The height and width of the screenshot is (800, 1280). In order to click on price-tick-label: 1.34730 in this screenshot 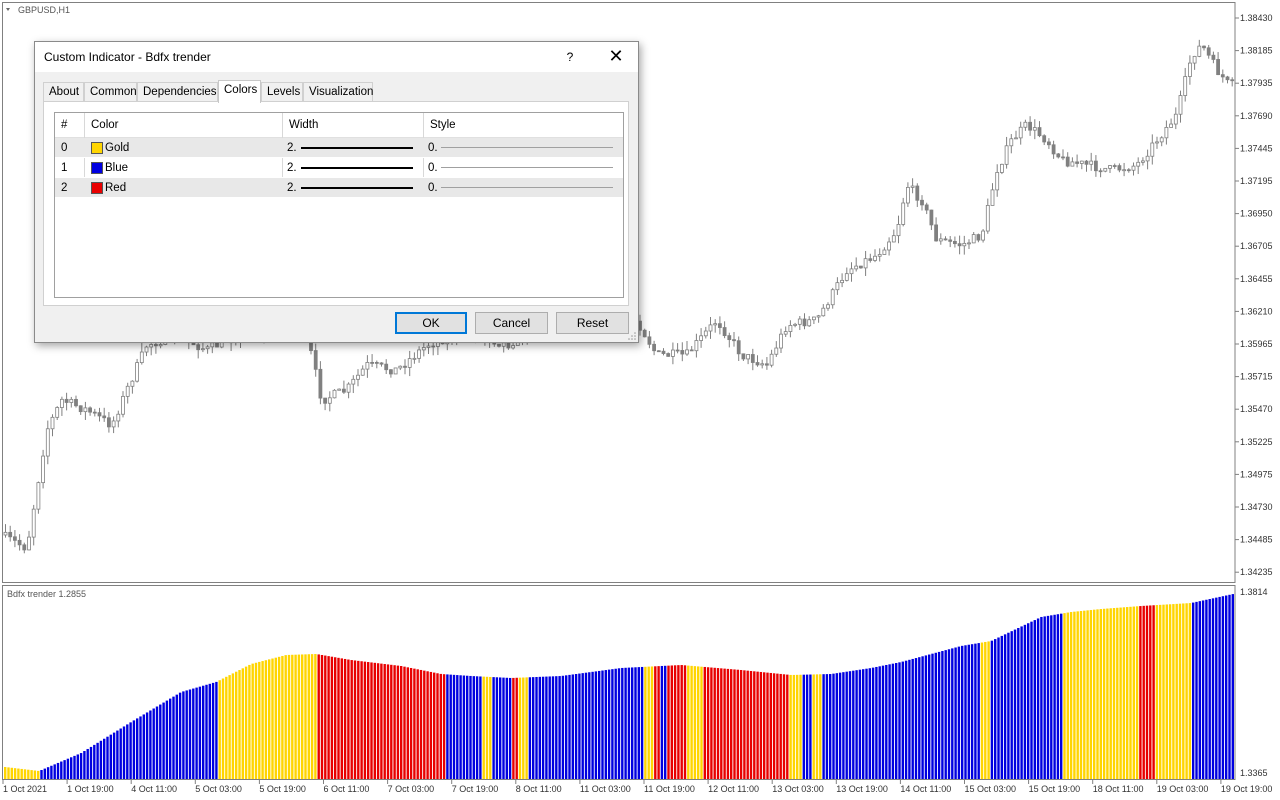, I will do `click(1256, 507)`.